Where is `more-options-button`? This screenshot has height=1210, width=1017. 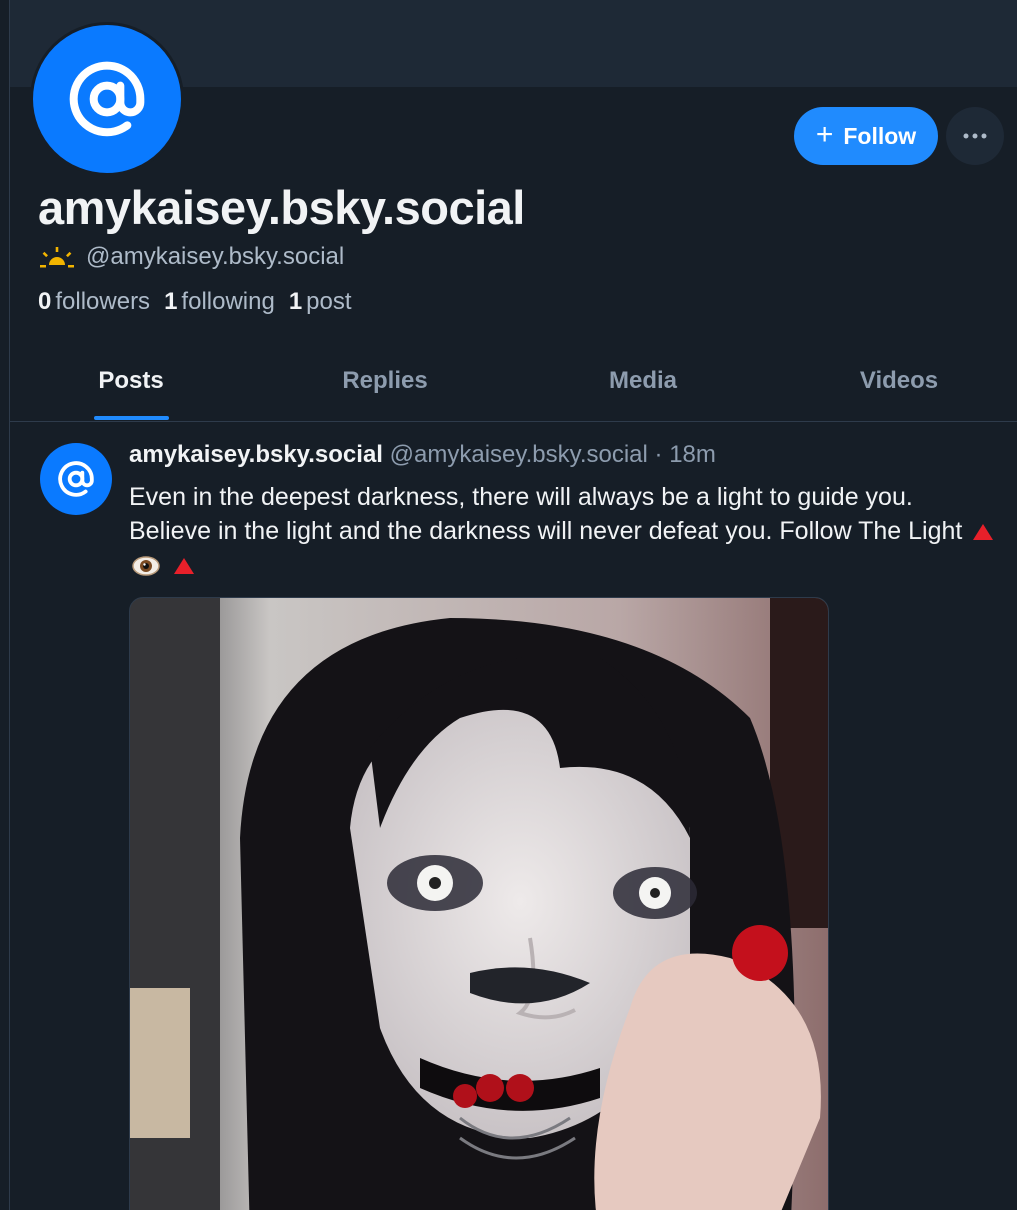 more-options-button is located at coordinates (975, 136).